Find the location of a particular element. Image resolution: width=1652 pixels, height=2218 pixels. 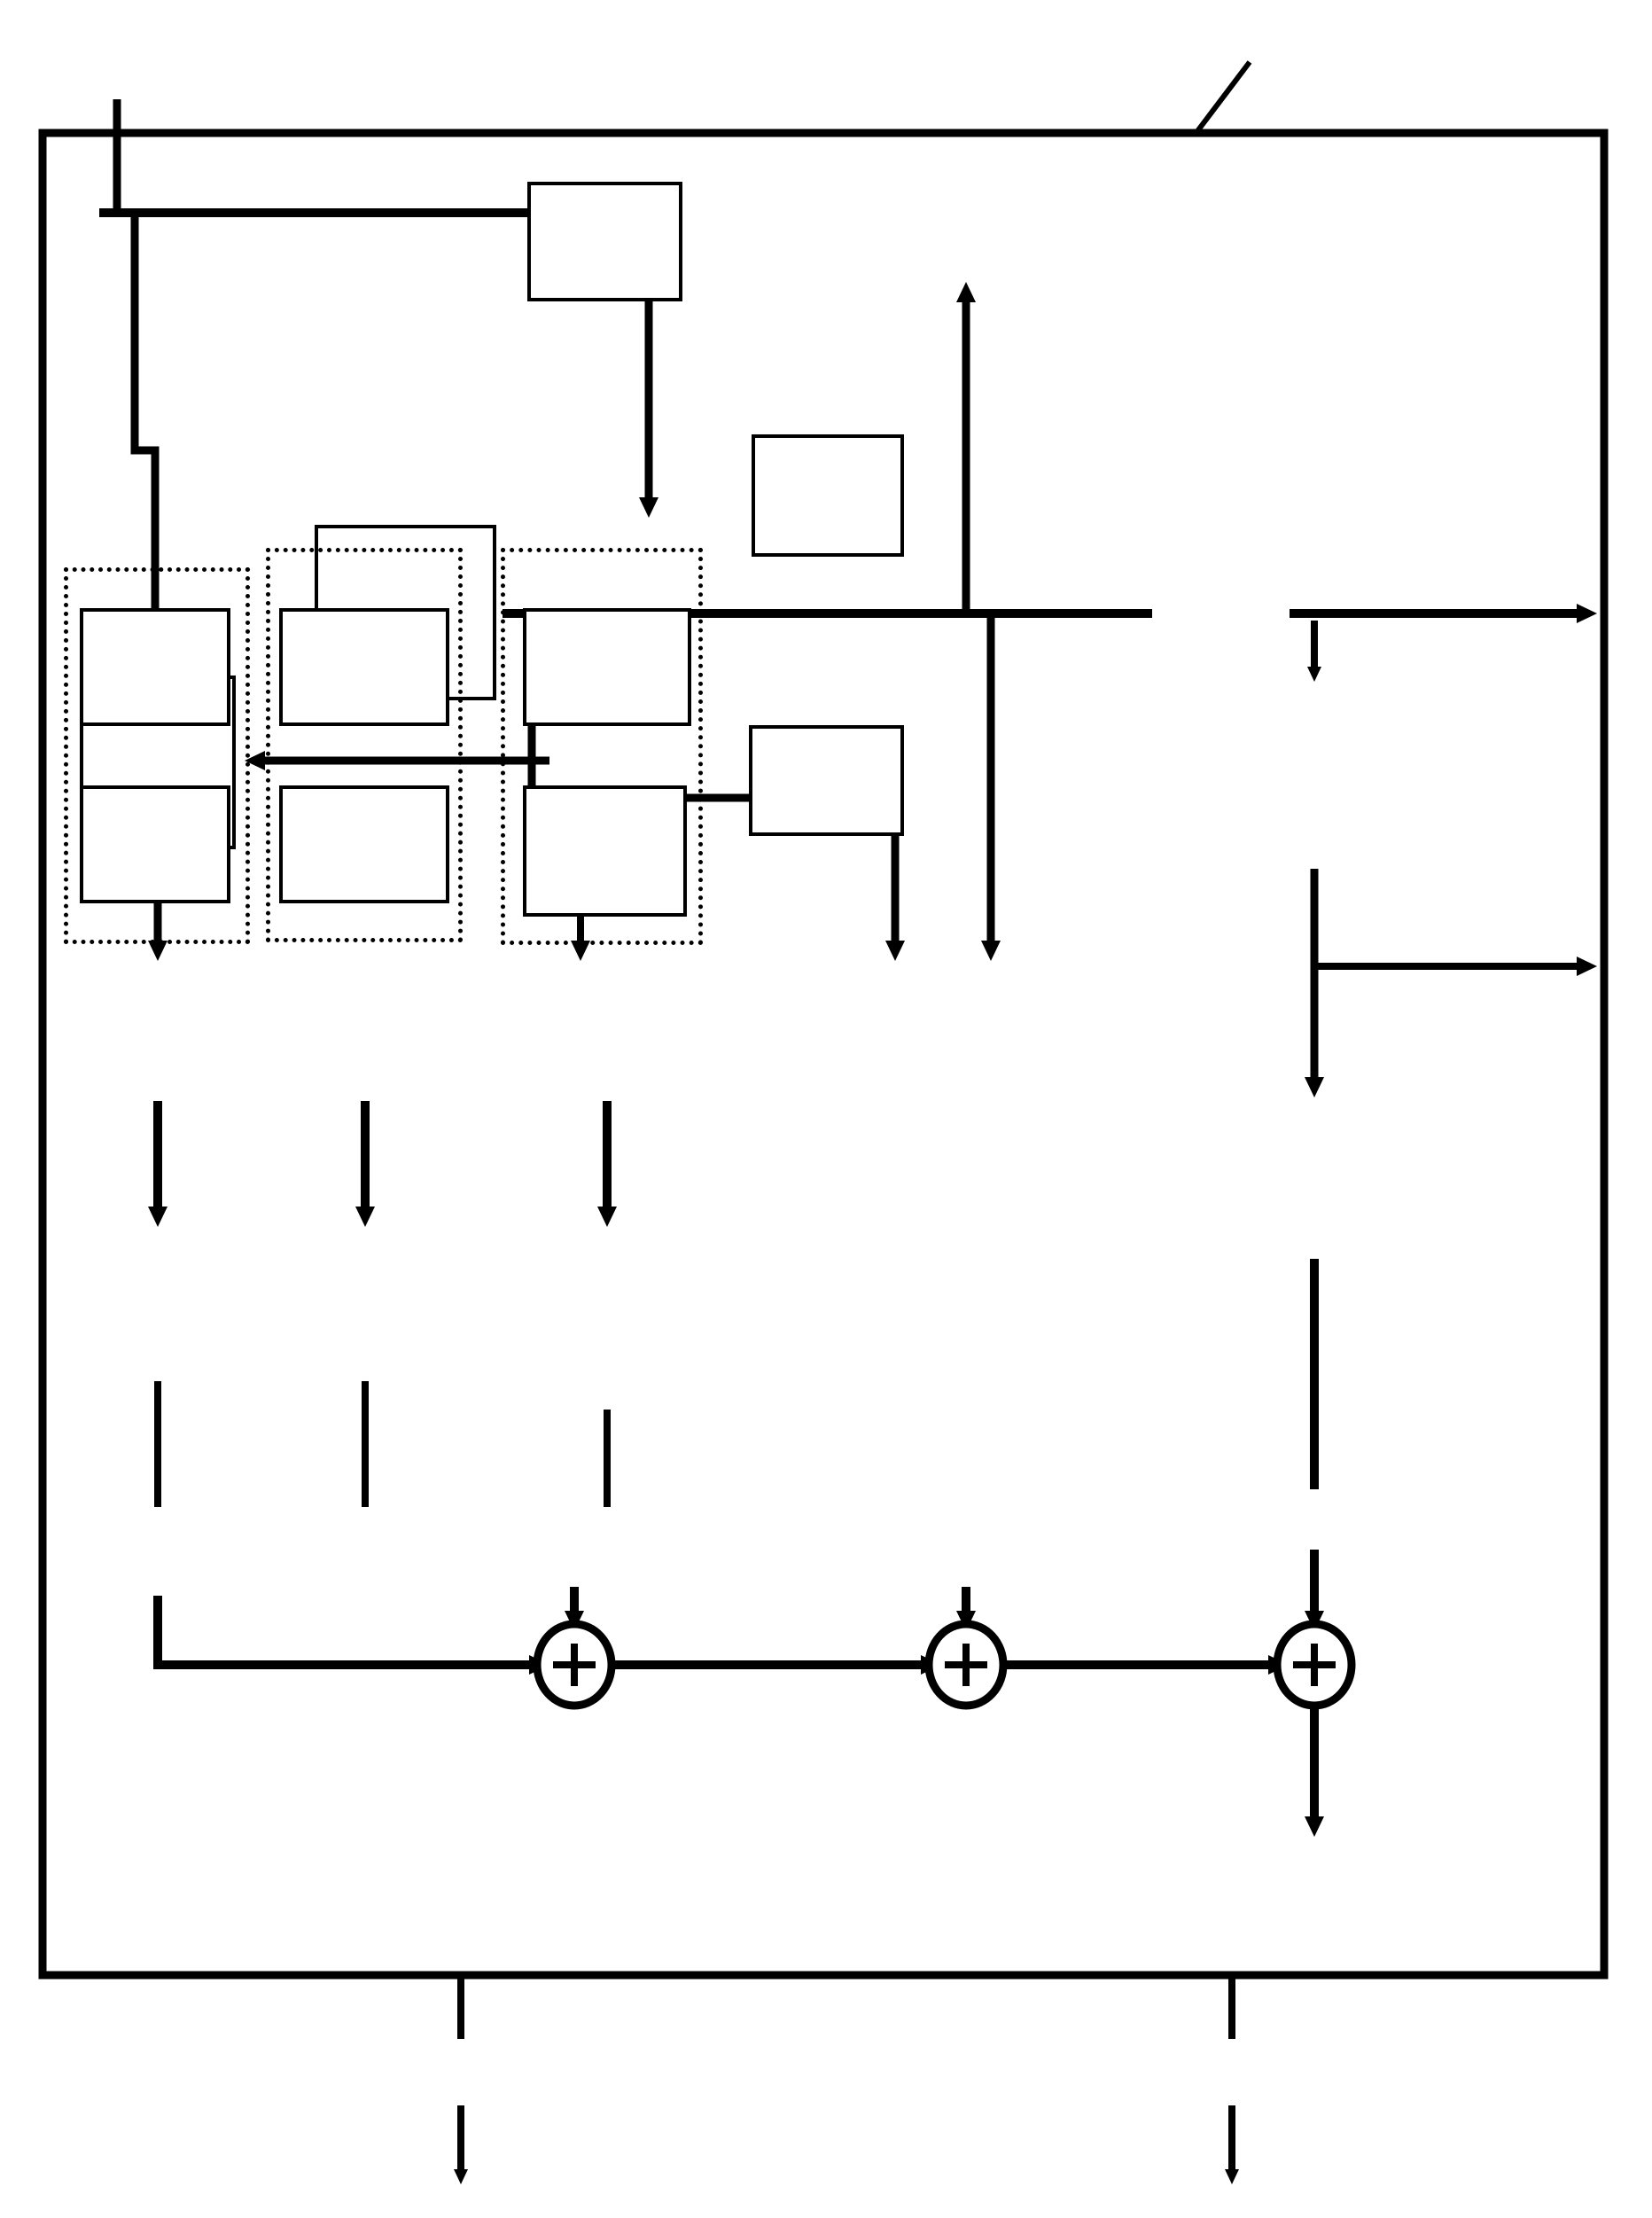

likelihood-non-stationarity-label is located at coordinates (273, 973).